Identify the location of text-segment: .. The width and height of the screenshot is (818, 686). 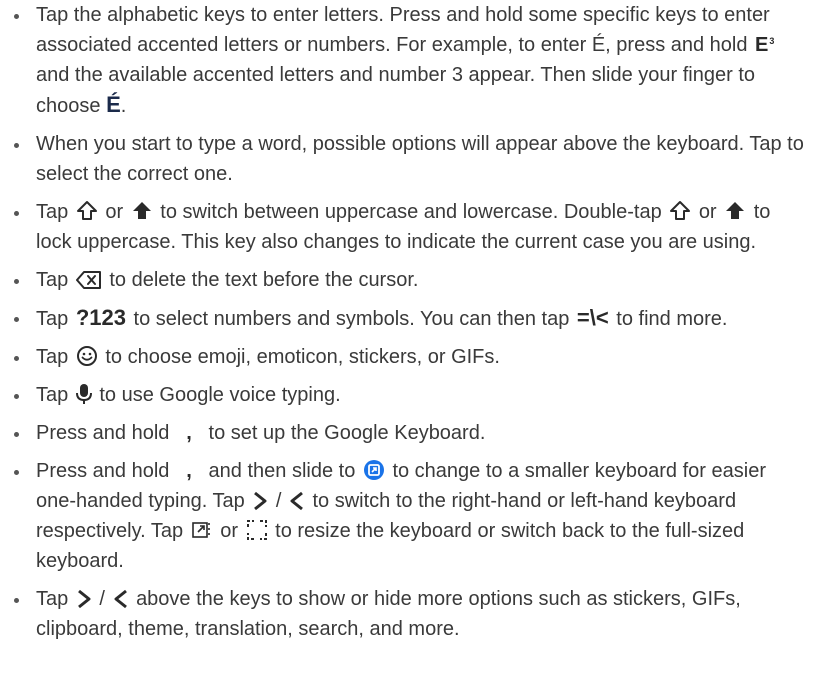
(123, 106).